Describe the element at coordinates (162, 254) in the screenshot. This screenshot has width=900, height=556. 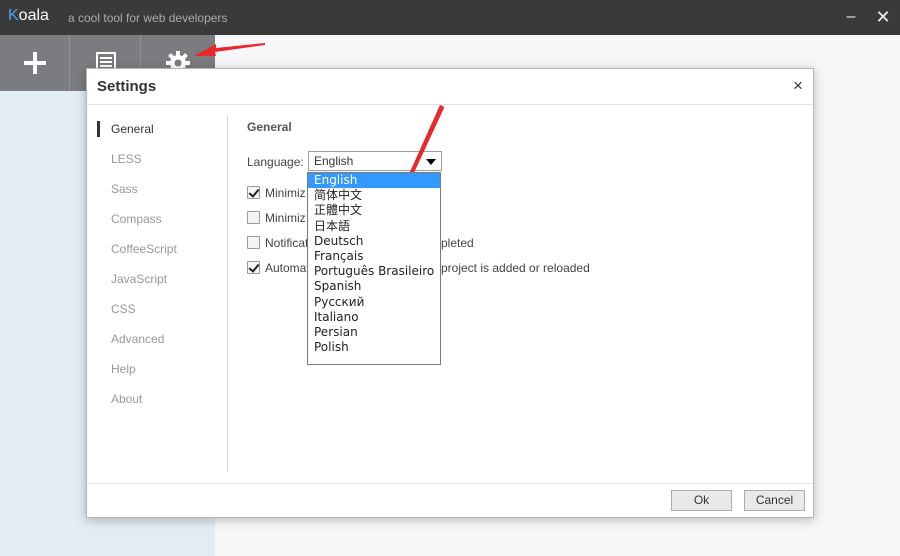
I see `nav-item-coffeescript: CoffeeScript` at that location.